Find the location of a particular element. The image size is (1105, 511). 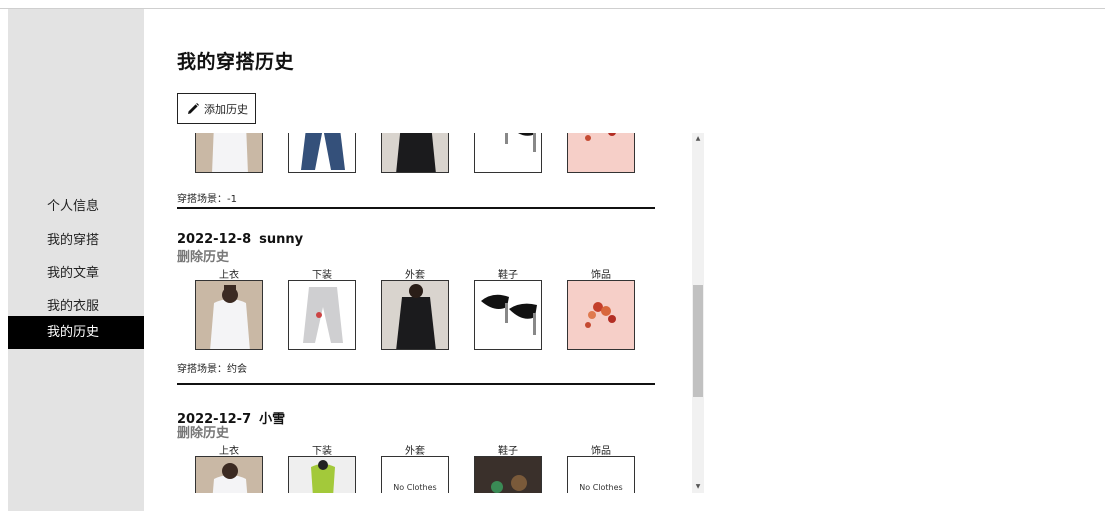

scroll-down-arrow-icon: ▼ is located at coordinates (698, 487).